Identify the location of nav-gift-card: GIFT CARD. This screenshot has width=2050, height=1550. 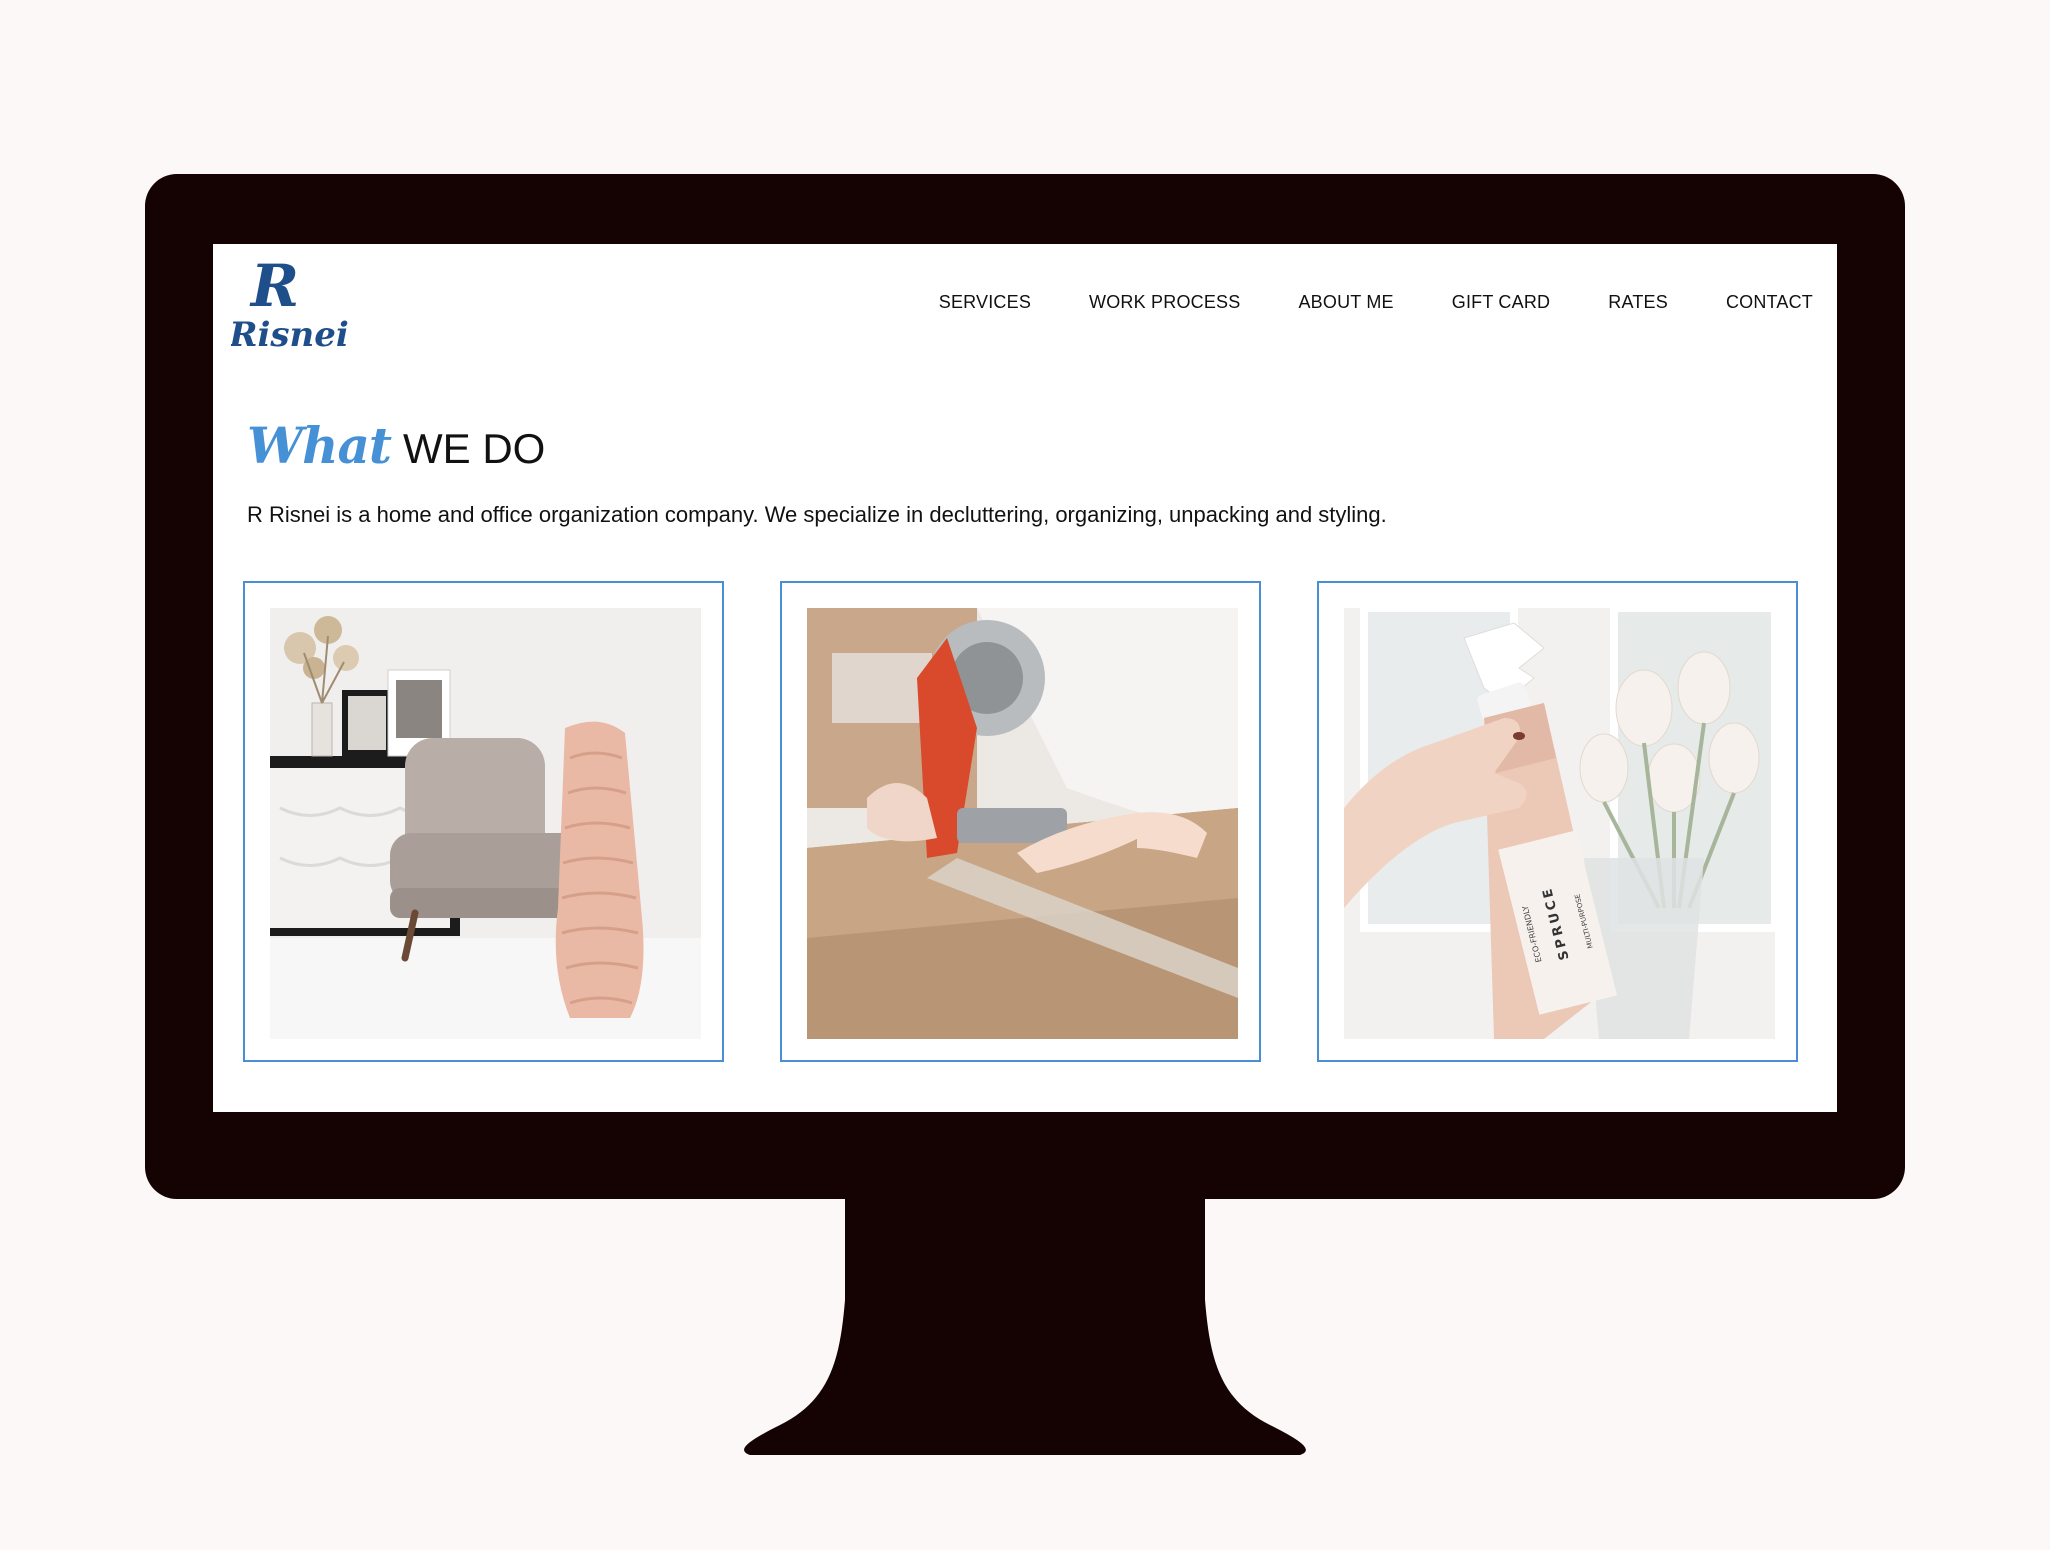
(1501, 302).